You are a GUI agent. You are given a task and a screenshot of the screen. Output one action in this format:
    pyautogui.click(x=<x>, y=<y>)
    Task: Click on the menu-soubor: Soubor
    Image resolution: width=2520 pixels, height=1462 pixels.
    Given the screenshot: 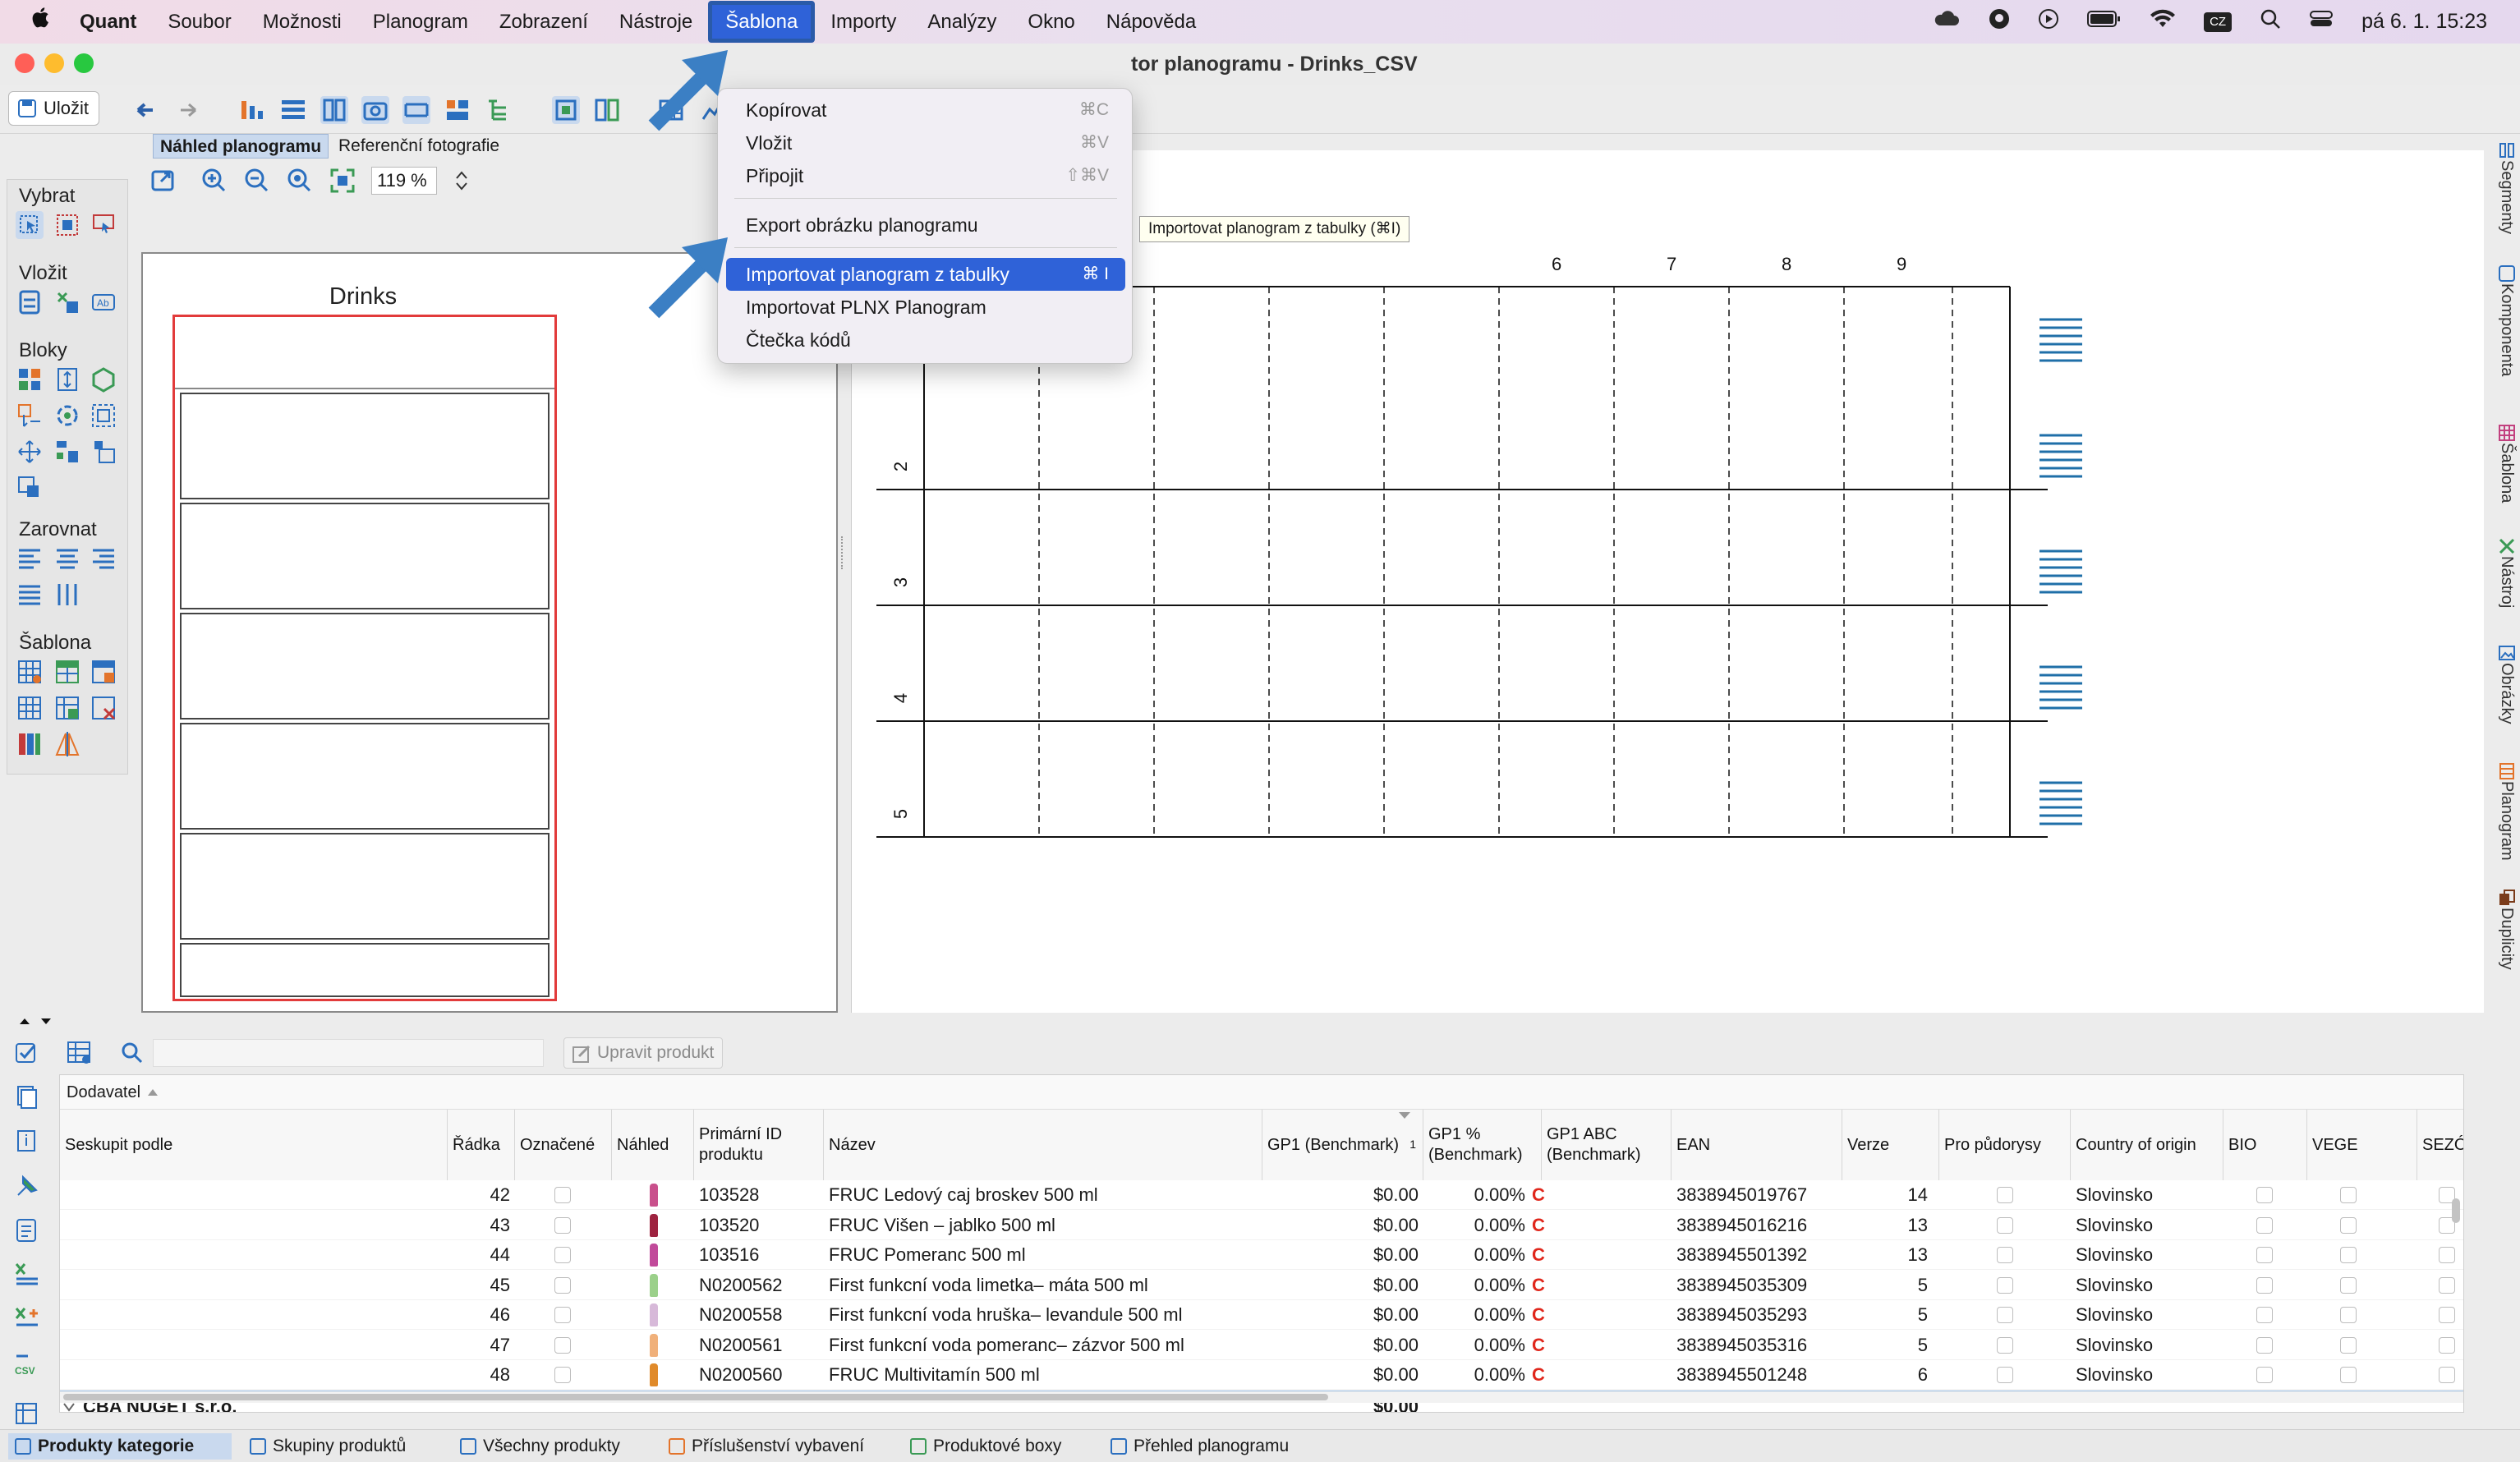 What is the action you would take?
    pyautogui.click(x=199, y=22)
    